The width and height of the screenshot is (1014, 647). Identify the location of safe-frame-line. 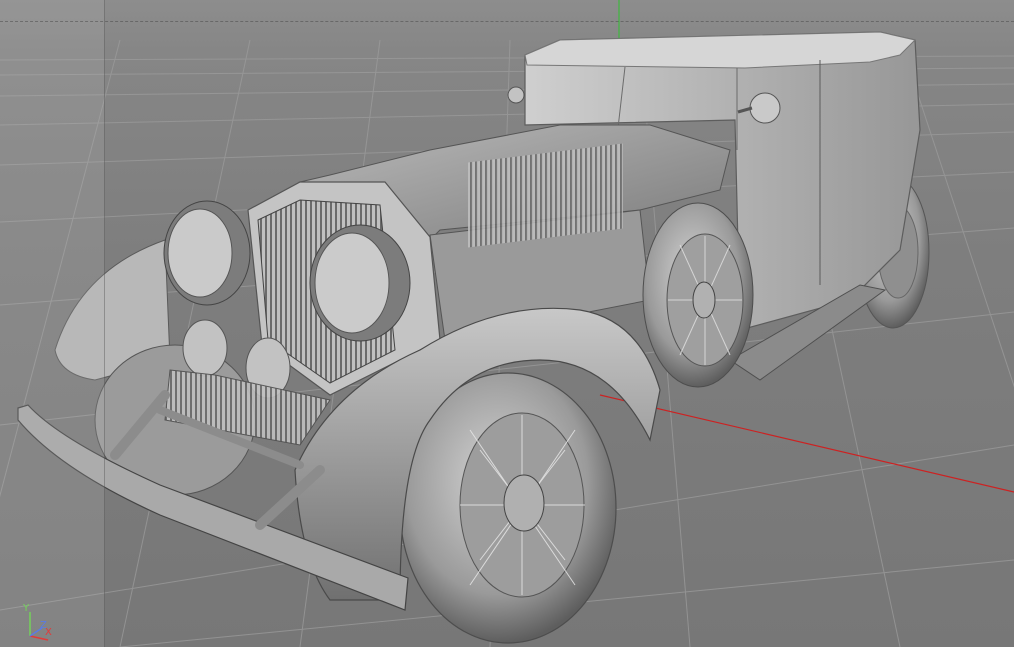
(507, 22).